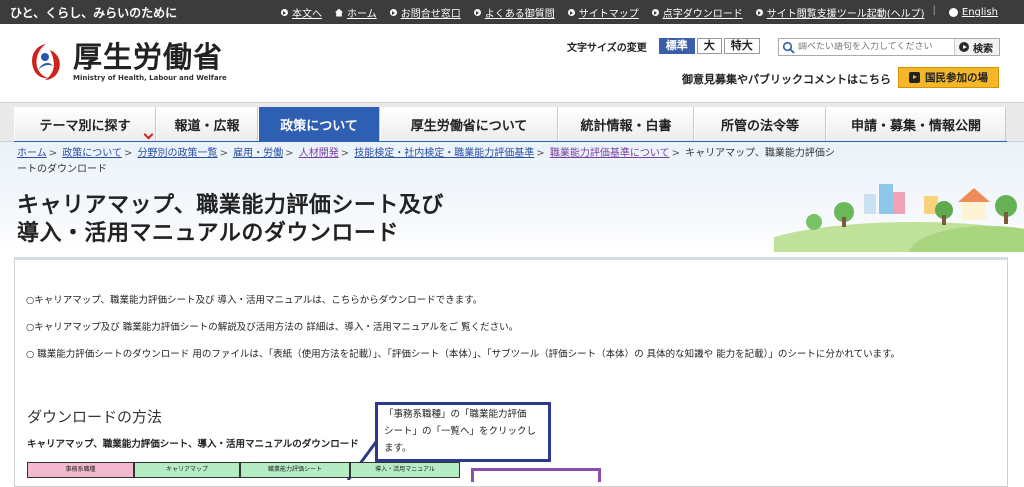 The width and height of the screenshot is (1024, 487). Describe the element at coordinates (230, 219) in the screenshot. I see `page-title: キャリアマップ、職業能力評価シート及び 導入・活用マニュアルのダウンロード` at that location.